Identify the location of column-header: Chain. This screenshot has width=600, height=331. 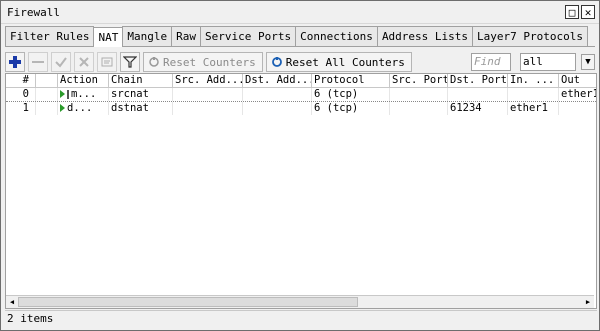
(141, 80).